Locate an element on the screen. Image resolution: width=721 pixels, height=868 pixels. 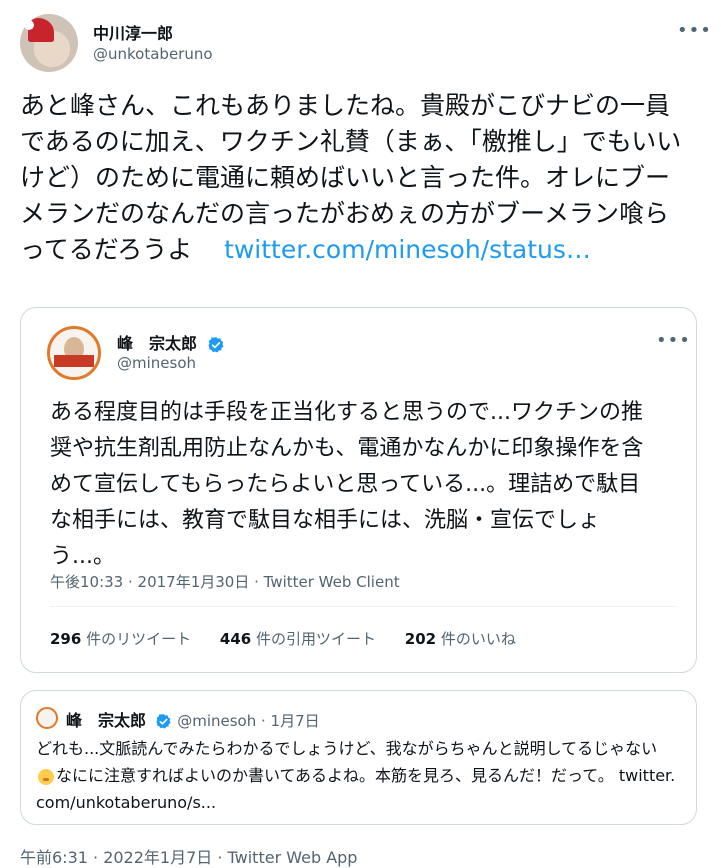
grimace-emoji-icon is located at coordinates (46, 776).